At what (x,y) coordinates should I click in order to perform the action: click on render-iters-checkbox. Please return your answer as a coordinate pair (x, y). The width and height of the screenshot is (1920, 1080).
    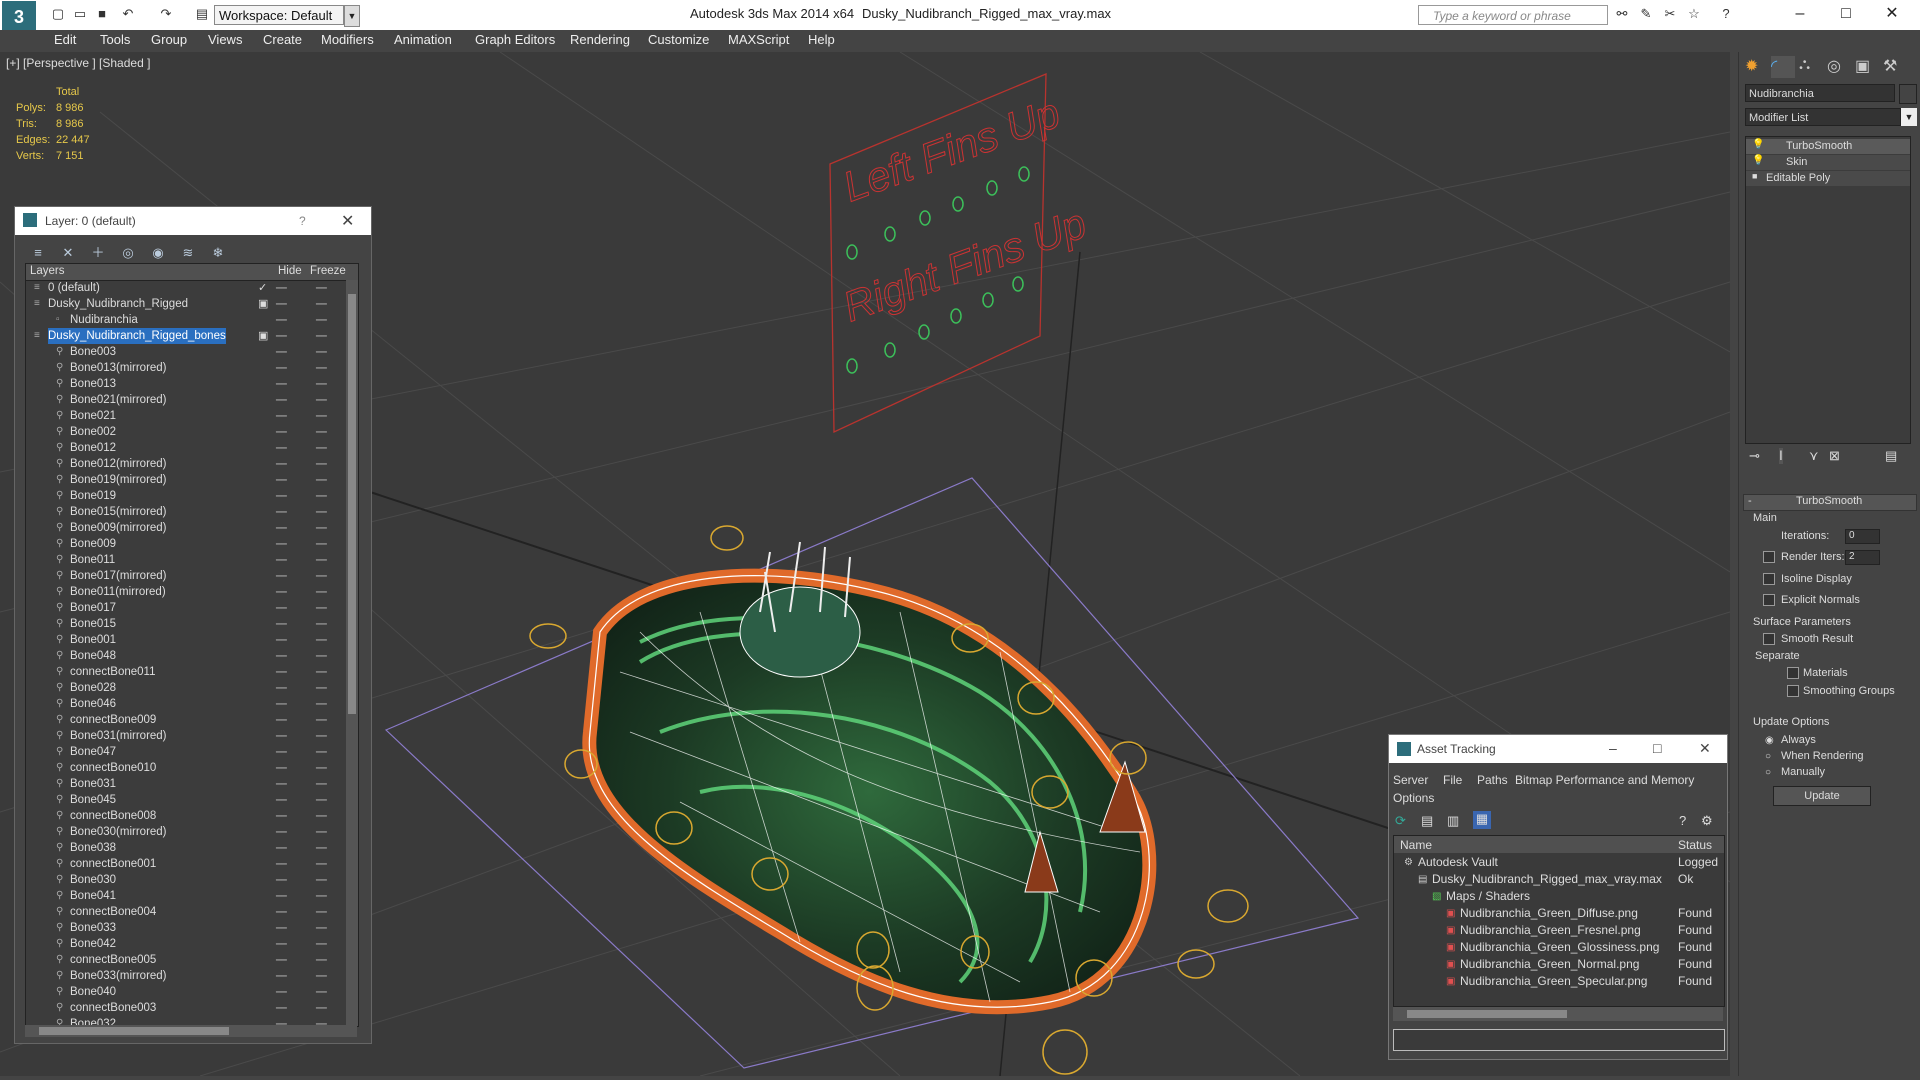
    Looking at the image, I should click on (1769, 558).